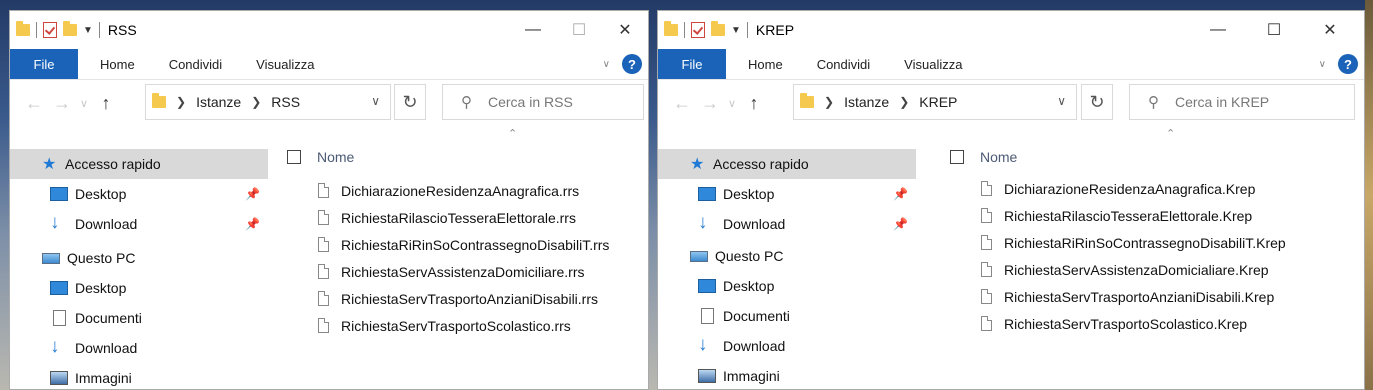 Image resolution: width=1373 pixels, height=390 pixels. I want to click on file-name: RichiestaRilascioTesseraElettorale.rrs, so click(458, 217).